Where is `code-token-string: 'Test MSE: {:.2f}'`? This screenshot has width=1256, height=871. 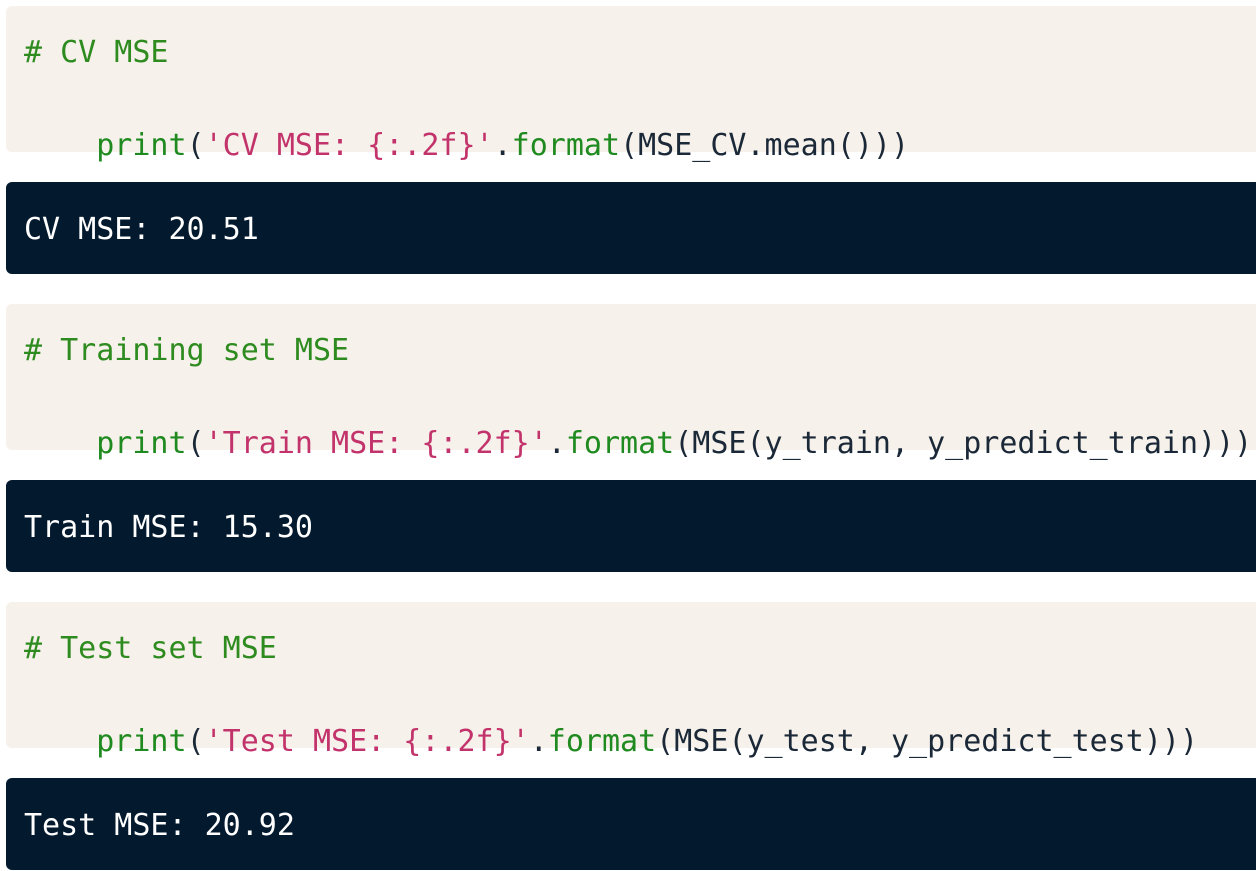 code-token-string: 'Test MSE: {:.2f}' is located at coordinates (367, 741).